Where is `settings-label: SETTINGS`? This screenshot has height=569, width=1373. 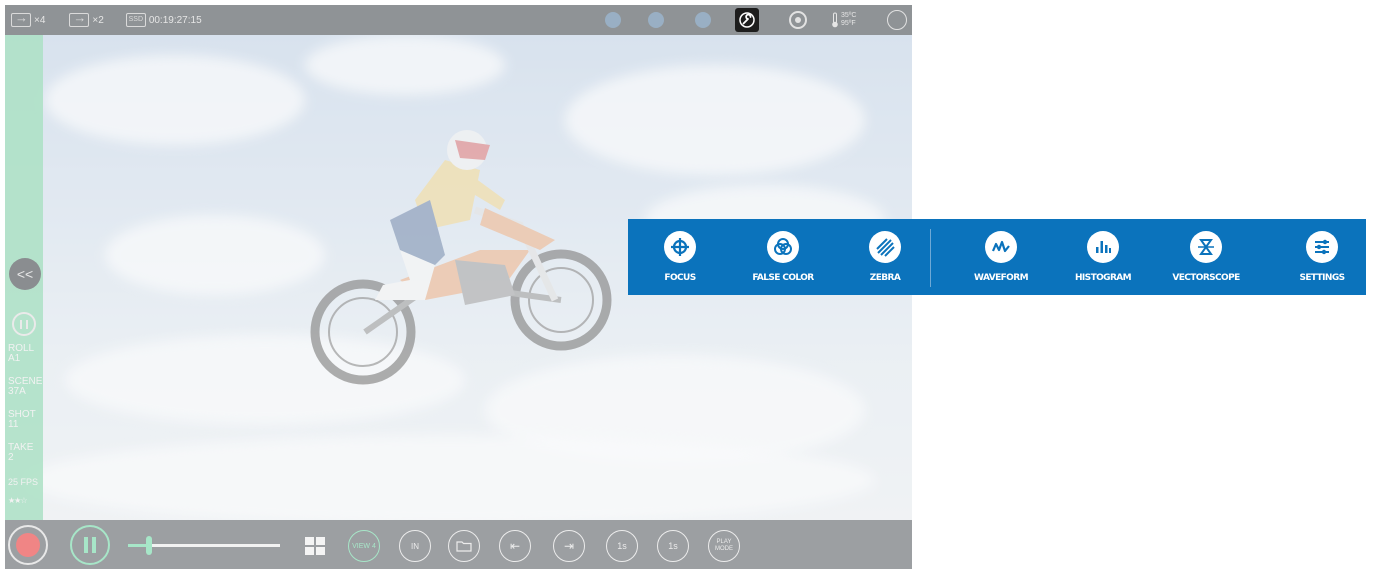 settings-label: SETTINGS is located at coordinates (1322, 278).